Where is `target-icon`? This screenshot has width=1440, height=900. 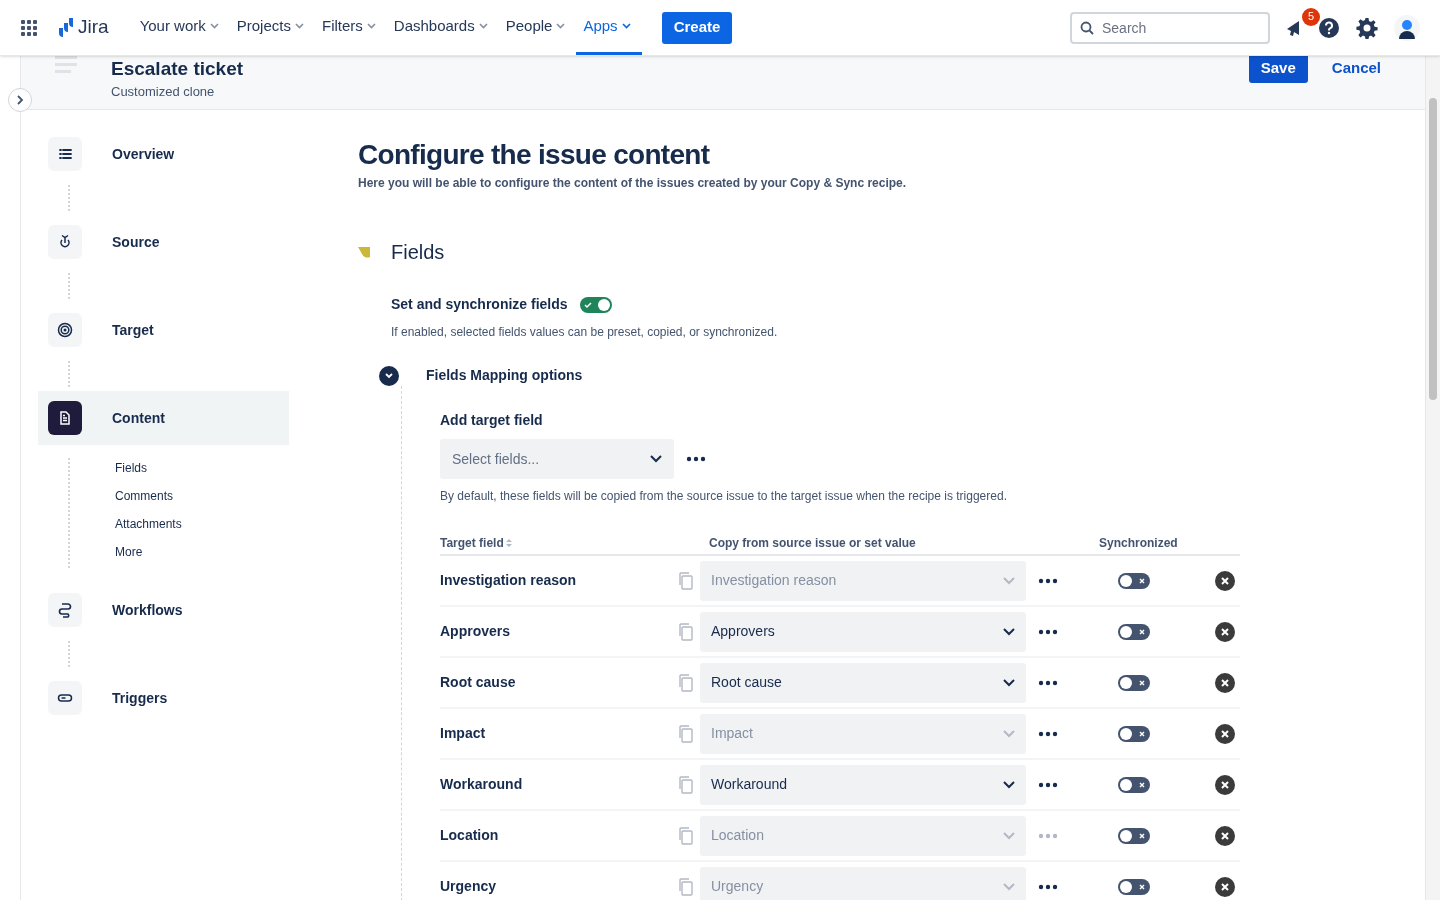 target-icon is located at coordinates (65, 330).